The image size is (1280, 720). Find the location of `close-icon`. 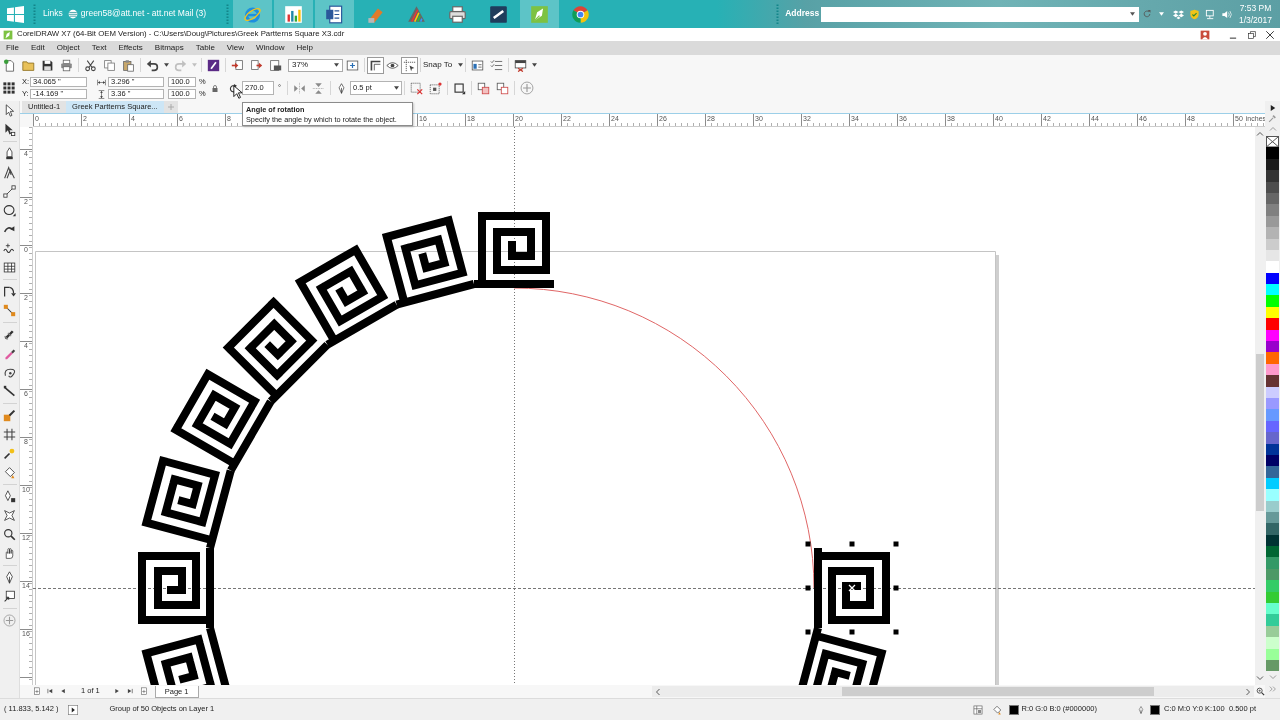

close-icon is located at coordinates (1270, 34).